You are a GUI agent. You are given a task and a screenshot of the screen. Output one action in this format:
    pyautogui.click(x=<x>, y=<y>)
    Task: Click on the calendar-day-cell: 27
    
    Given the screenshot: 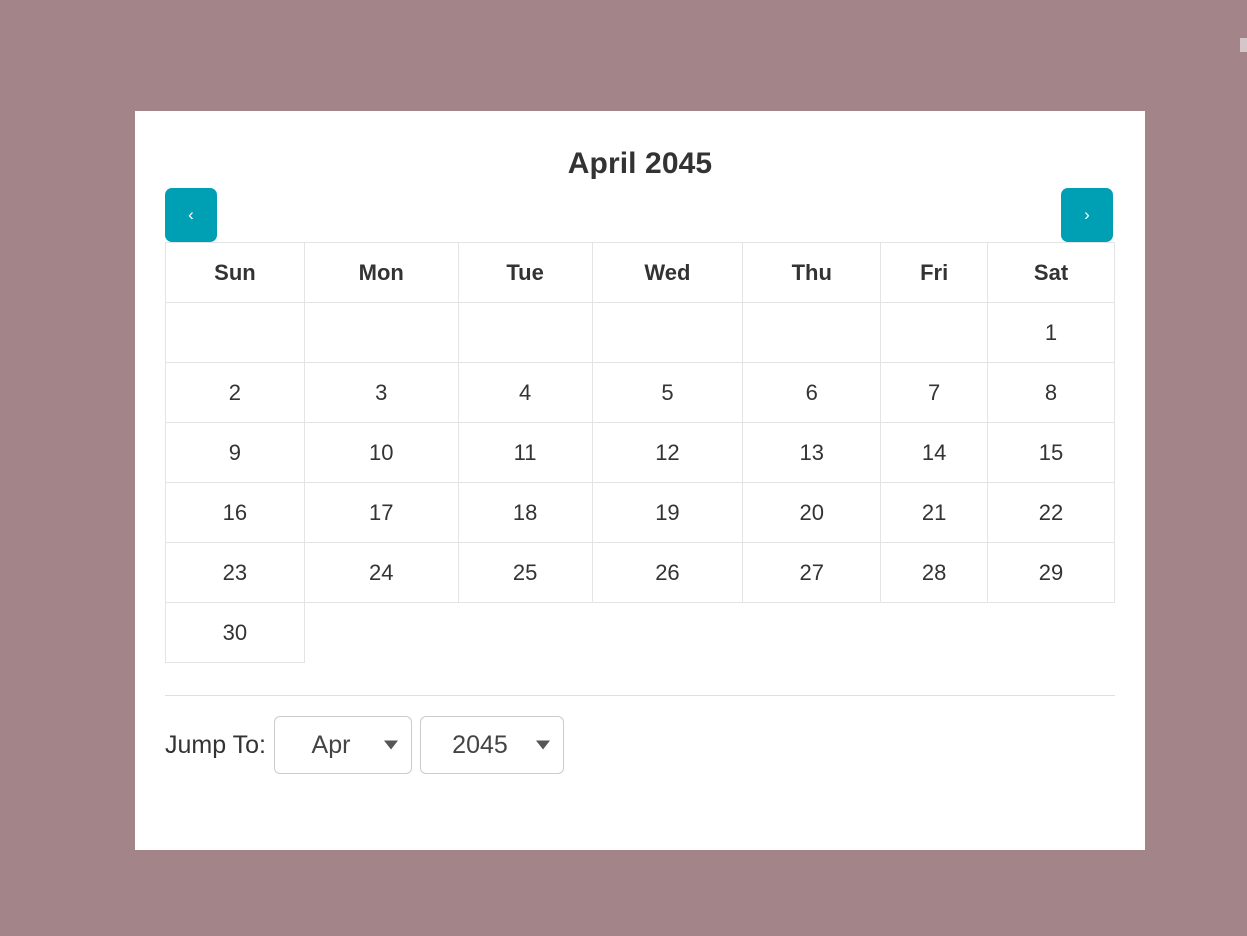 What is the action you would take?
    pyautogui.click(x=812, y=572)
    